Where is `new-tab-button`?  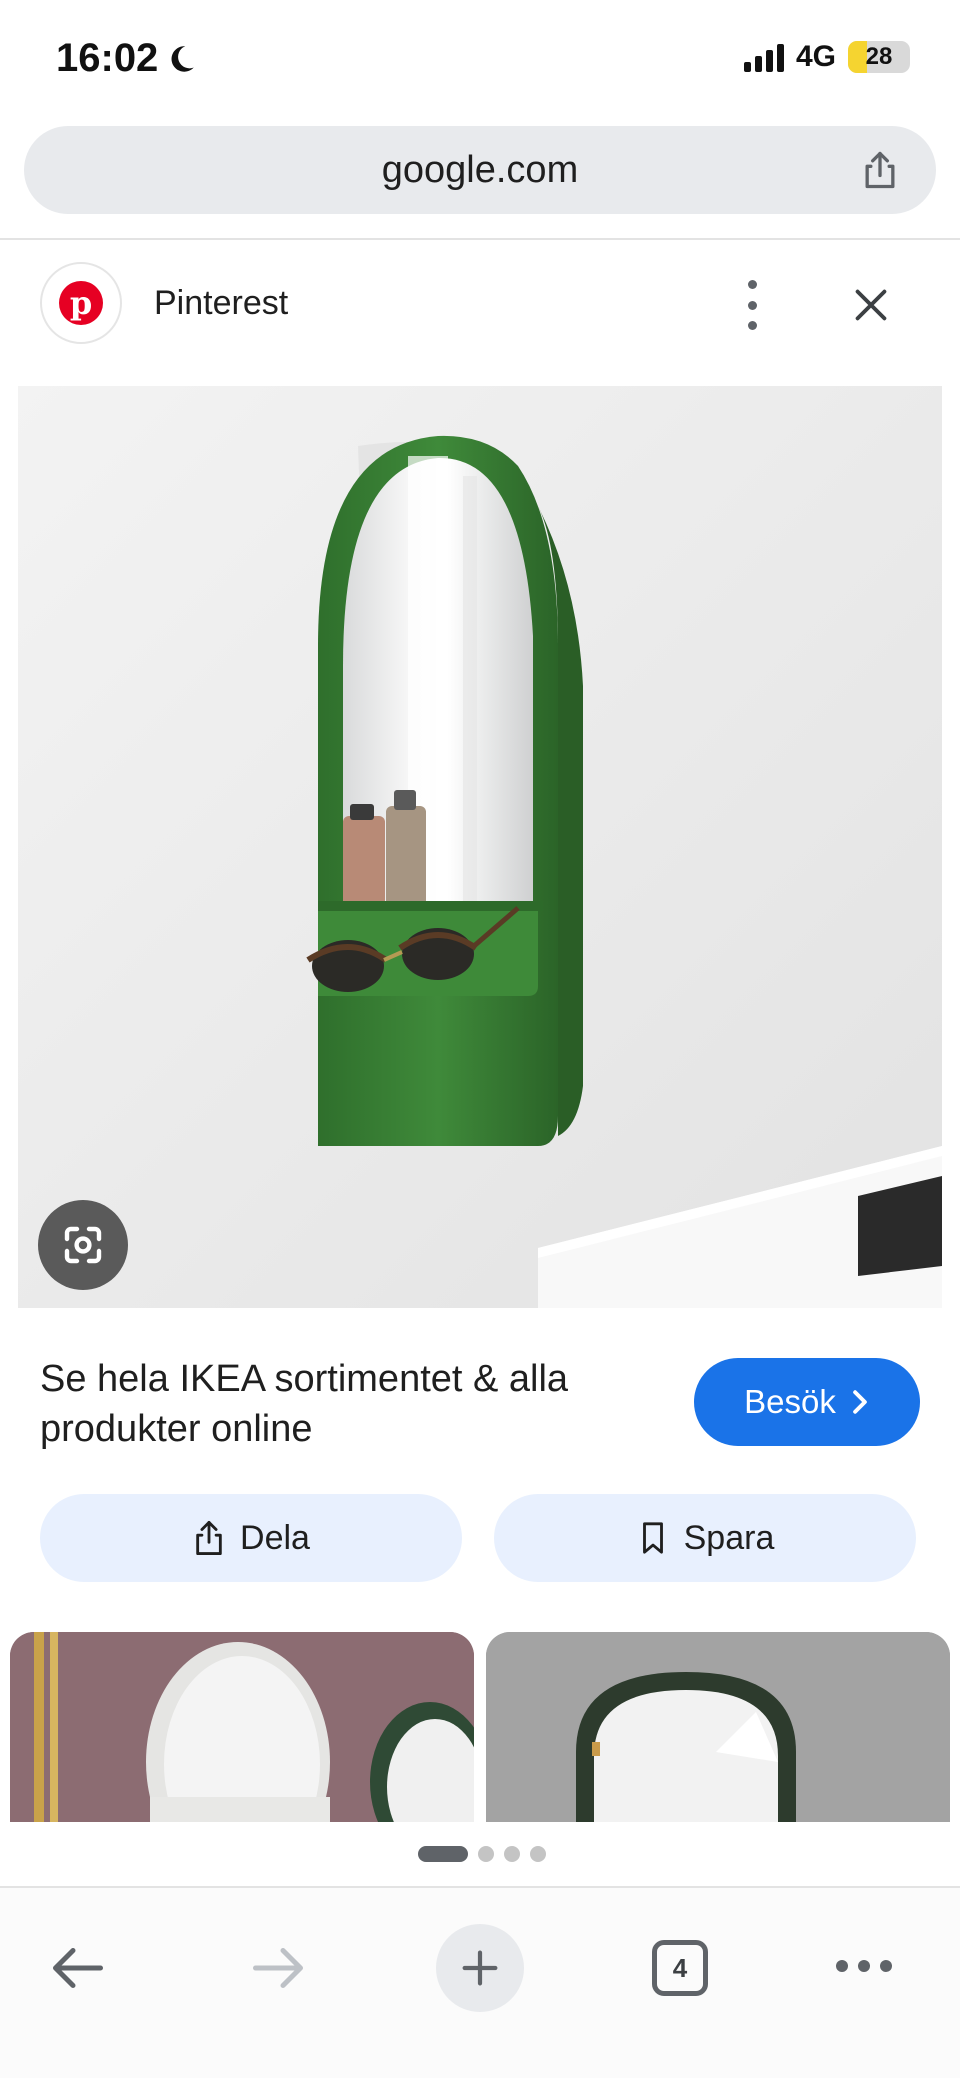
new-tab-button is located at coordinates (480, 1968).